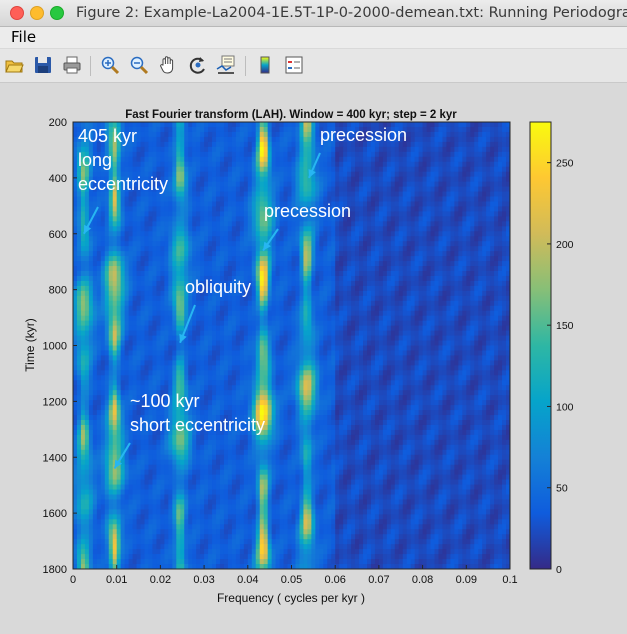  I want to click on data-cursor-icon, so click(226, 65).